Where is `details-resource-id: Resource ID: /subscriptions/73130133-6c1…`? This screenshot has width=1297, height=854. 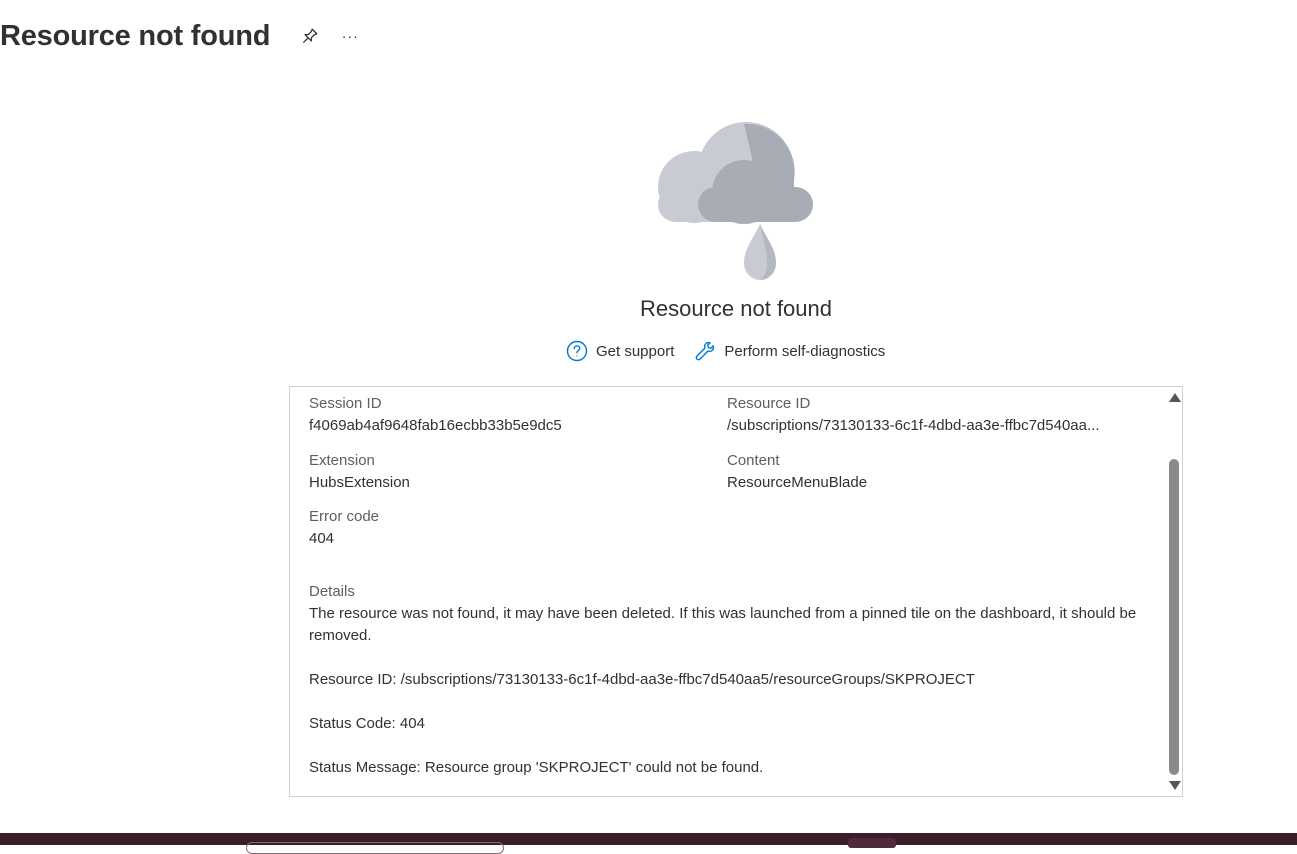
details-resource-id: Resource ID: /subscriptions/73130133-6c1… is located at coordinates (642, 679).